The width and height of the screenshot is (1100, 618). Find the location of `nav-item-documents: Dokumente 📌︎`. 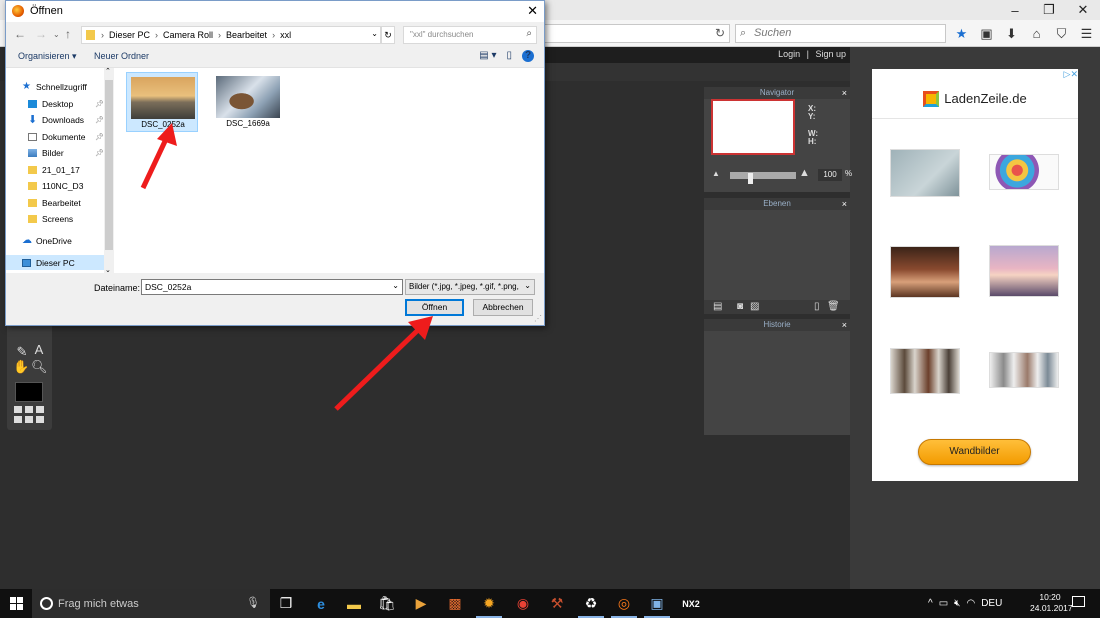

nav-item-documents: Dokumente 📌︎ is located at coordinates (56, 136).